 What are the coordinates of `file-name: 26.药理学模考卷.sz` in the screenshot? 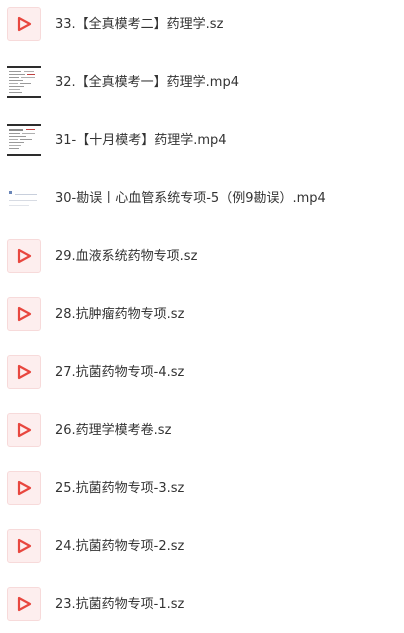 It's located at (113, 430).